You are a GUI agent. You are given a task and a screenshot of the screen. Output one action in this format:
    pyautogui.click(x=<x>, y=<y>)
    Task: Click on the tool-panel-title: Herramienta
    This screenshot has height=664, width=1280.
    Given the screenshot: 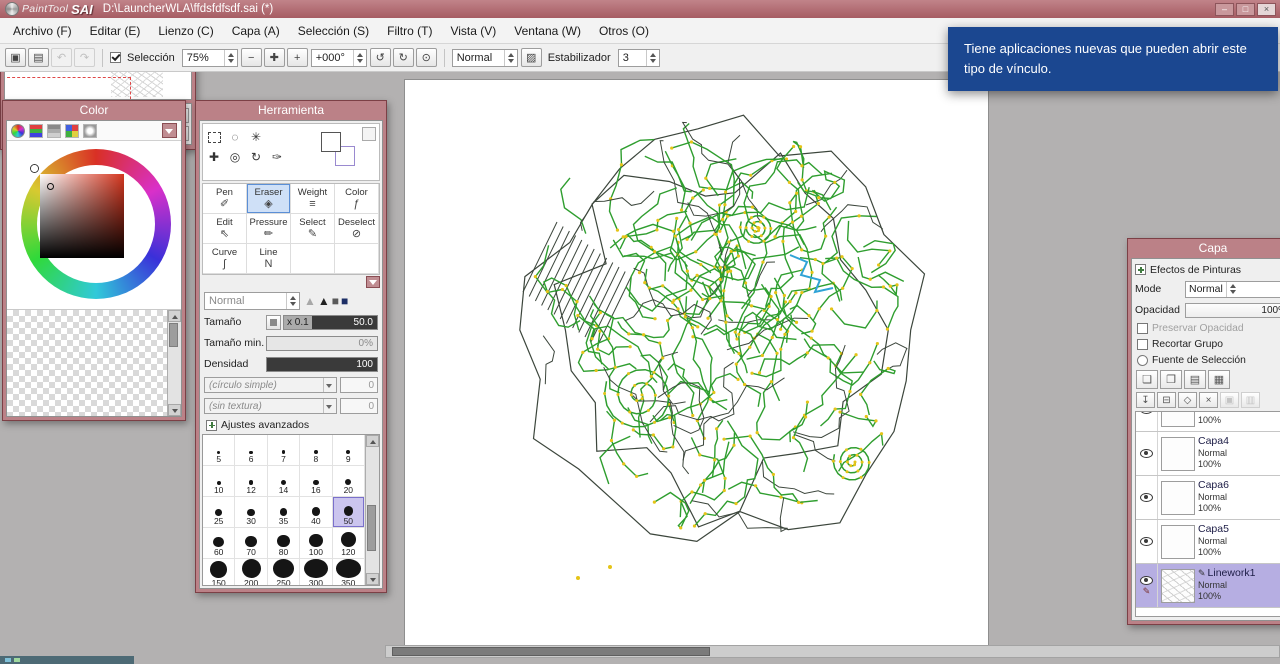 What is the action you would take?
    pyautogui.click(x=291, y=110)
    